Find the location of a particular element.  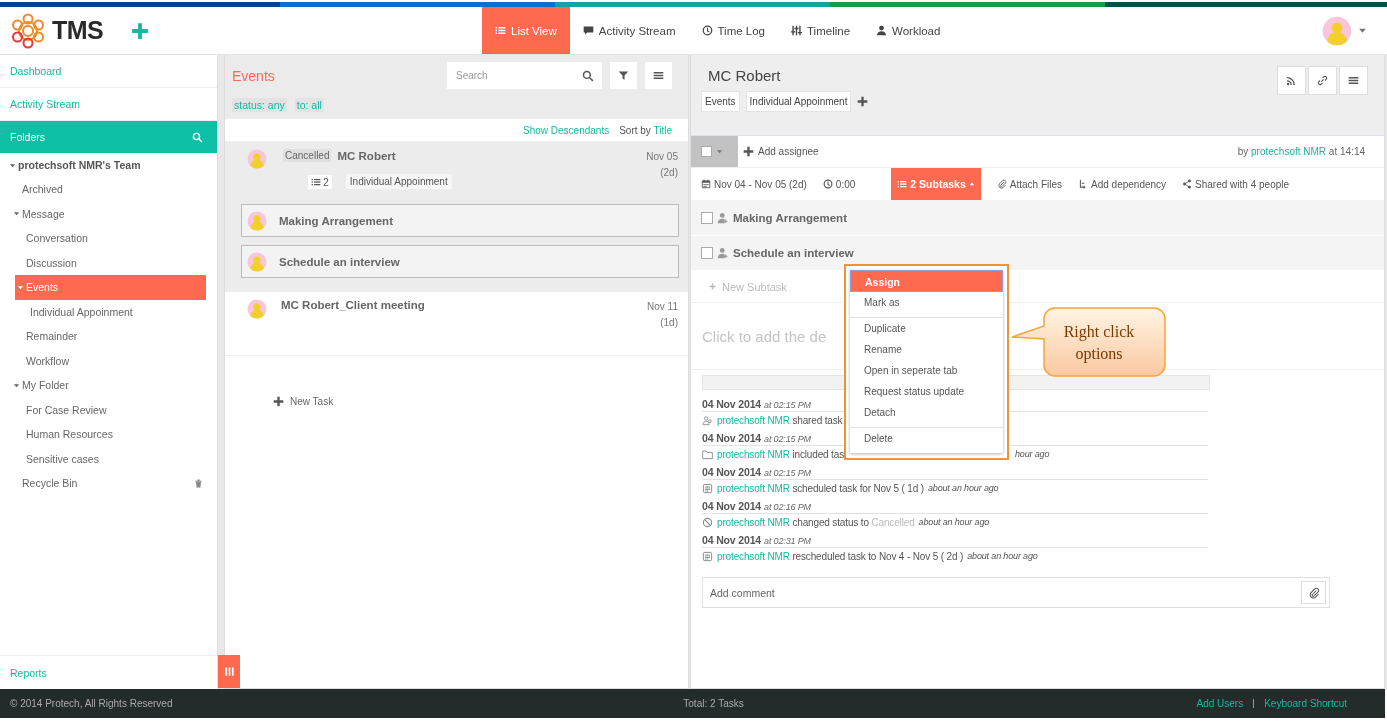

nav-tab: Activity Stream is located at coordinates (629, 30).